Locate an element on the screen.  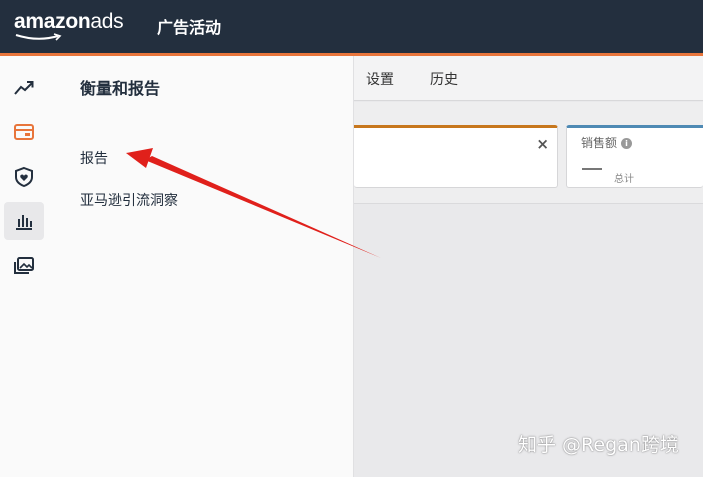
metric-label-text: 销售额 is located at coordinates (599, 143).